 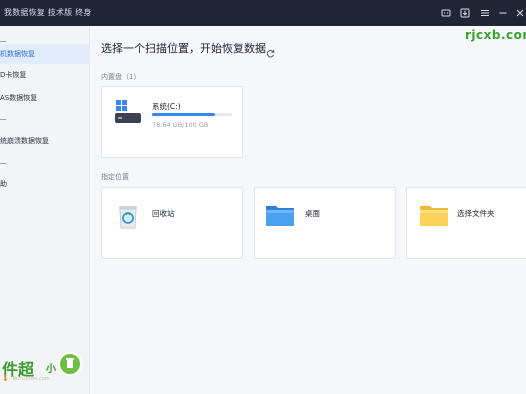 I want to click on brand-small-text: 小, so click(x=51, y=369).